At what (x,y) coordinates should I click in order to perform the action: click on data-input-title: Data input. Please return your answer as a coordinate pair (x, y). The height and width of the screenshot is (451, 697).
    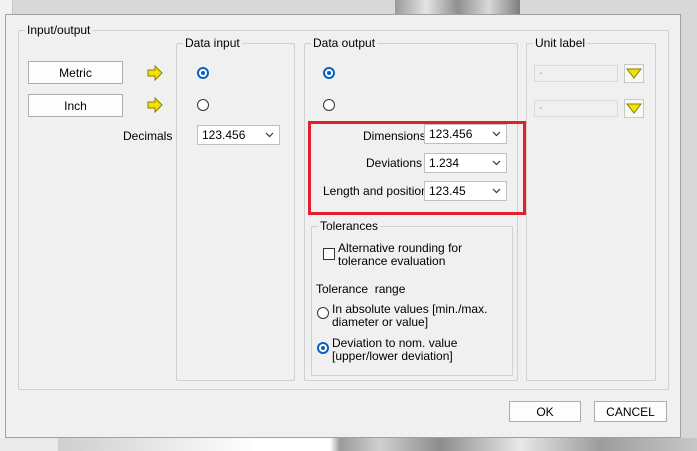
    Looking at the image, I should click on (212, 43).